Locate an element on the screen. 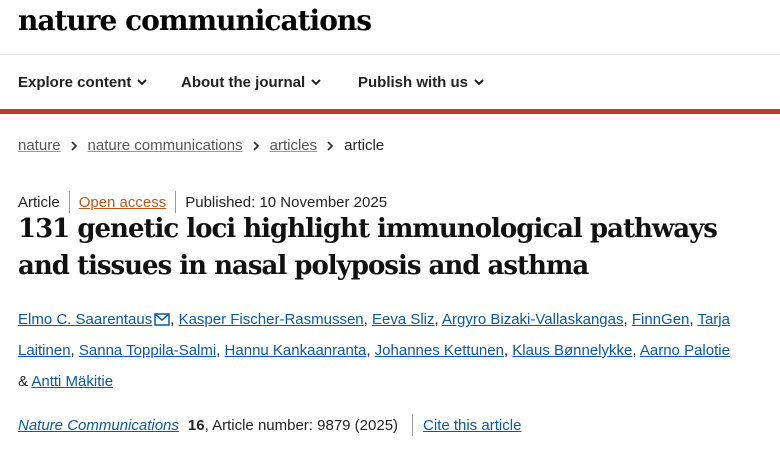  author-link: Hannu Kankaanranta is located at coordinates (296, 350).